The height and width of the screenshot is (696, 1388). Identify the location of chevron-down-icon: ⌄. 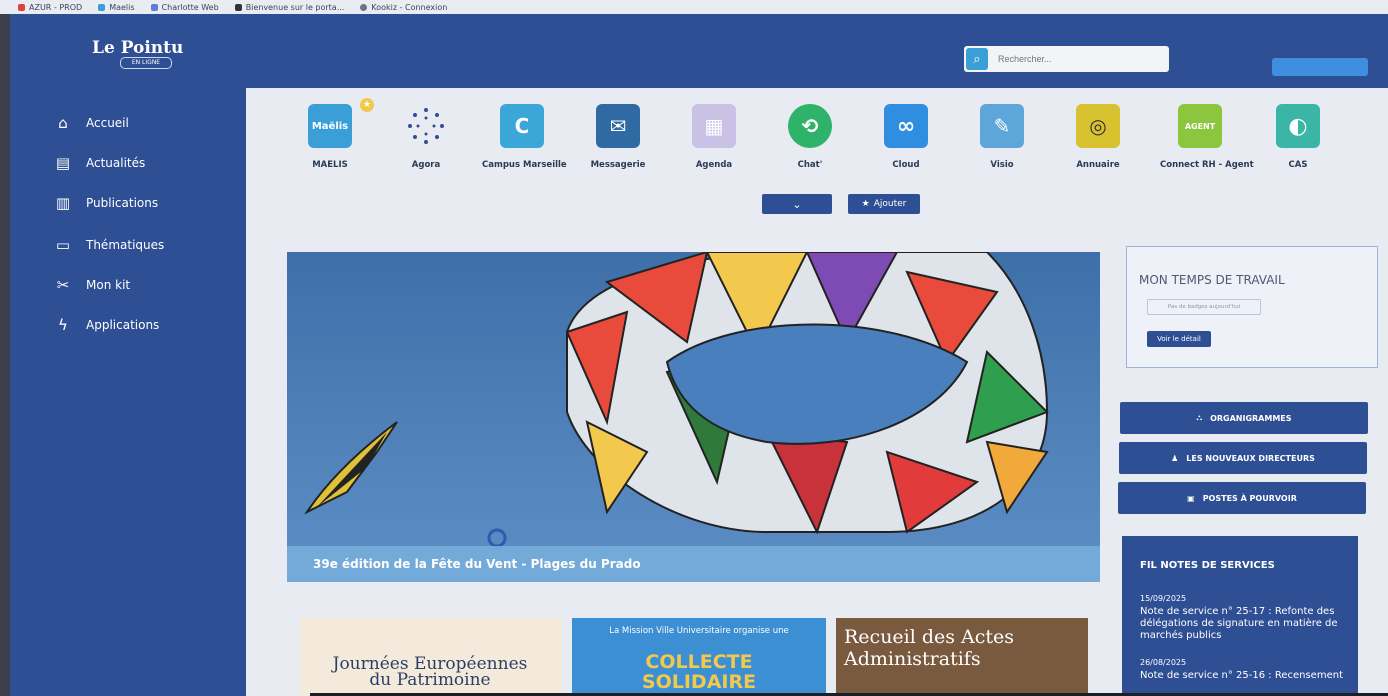
(797, 204).